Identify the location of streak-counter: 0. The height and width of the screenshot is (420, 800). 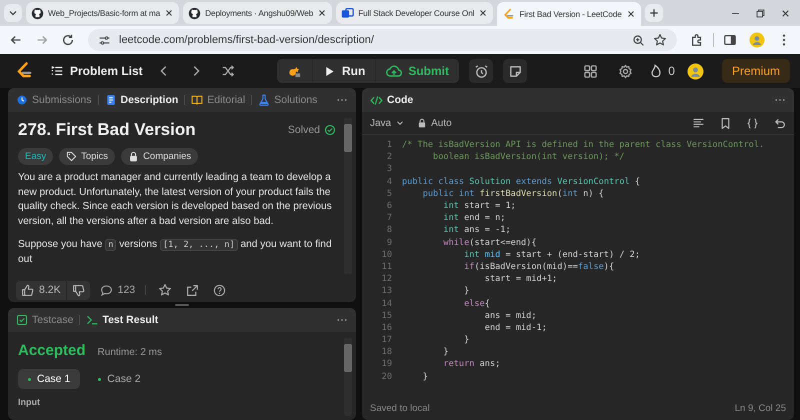
(662, 71).